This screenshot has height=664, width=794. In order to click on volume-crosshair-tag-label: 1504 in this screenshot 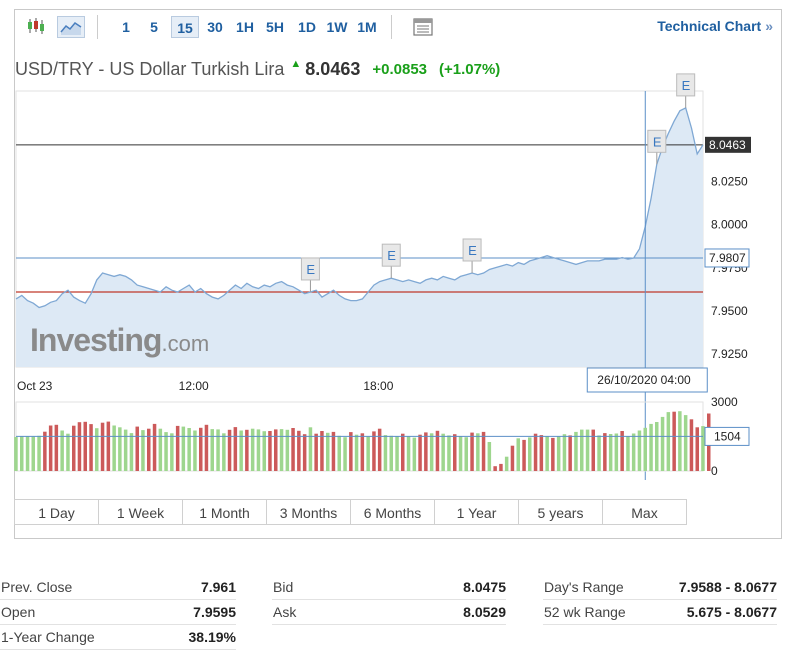, I will do `click(727, 436)`.